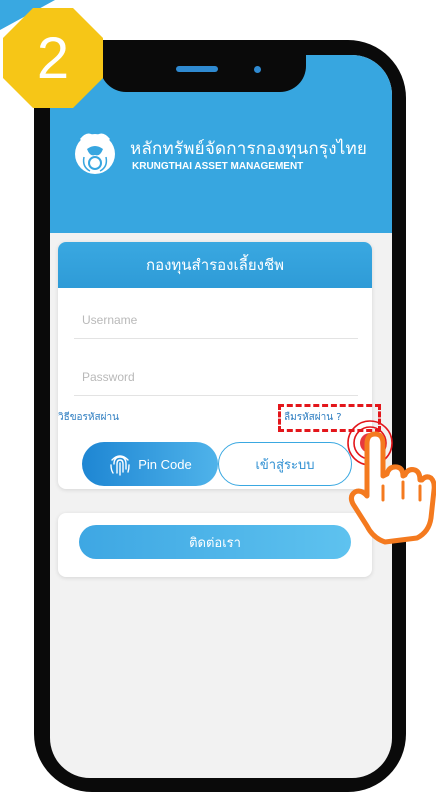 This screenshot has width=436, height=797. I want to click on contact-us-label: ติดต่อเรา, so click(215, 543).